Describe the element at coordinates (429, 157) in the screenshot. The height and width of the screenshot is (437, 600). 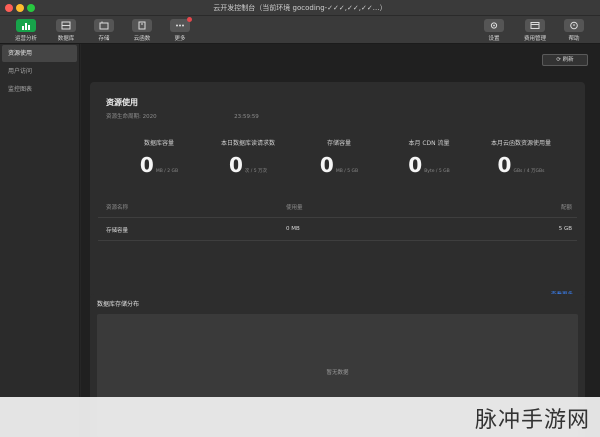
I see `metric-cdn: 本月 CDN 流量 0 Byte / 5 GB` at that location.